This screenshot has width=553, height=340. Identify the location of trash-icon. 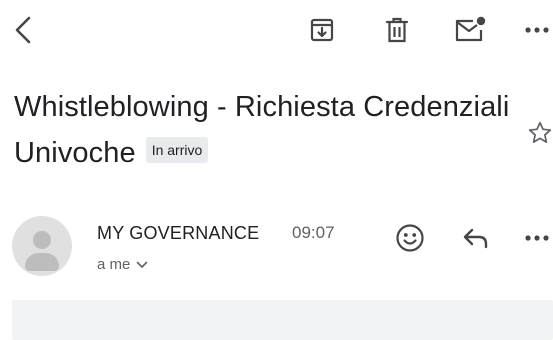
(397, 30).